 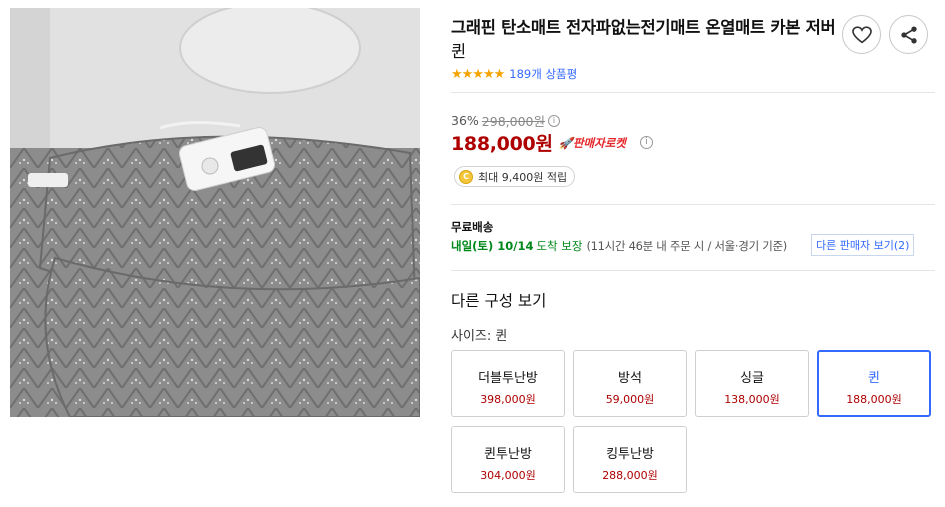 I want to click on option-price: 288,000원, so click(x=630, y=475).